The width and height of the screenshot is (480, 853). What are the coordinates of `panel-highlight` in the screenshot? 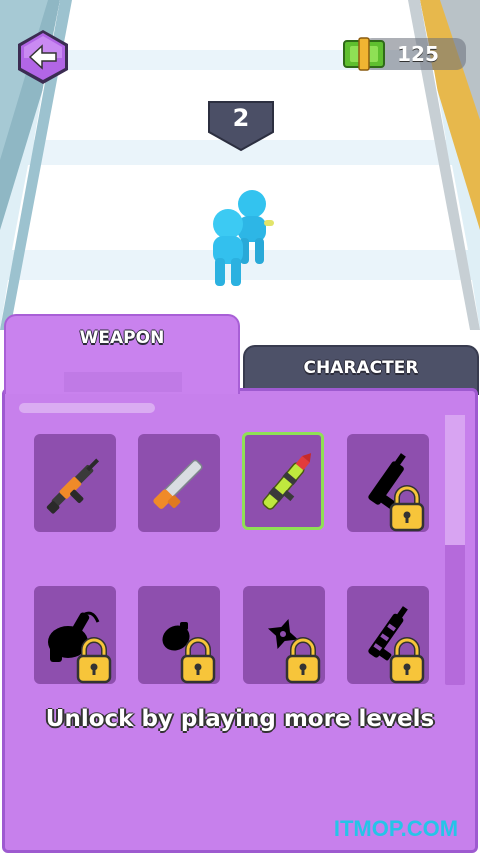 It's located at (87, 408).